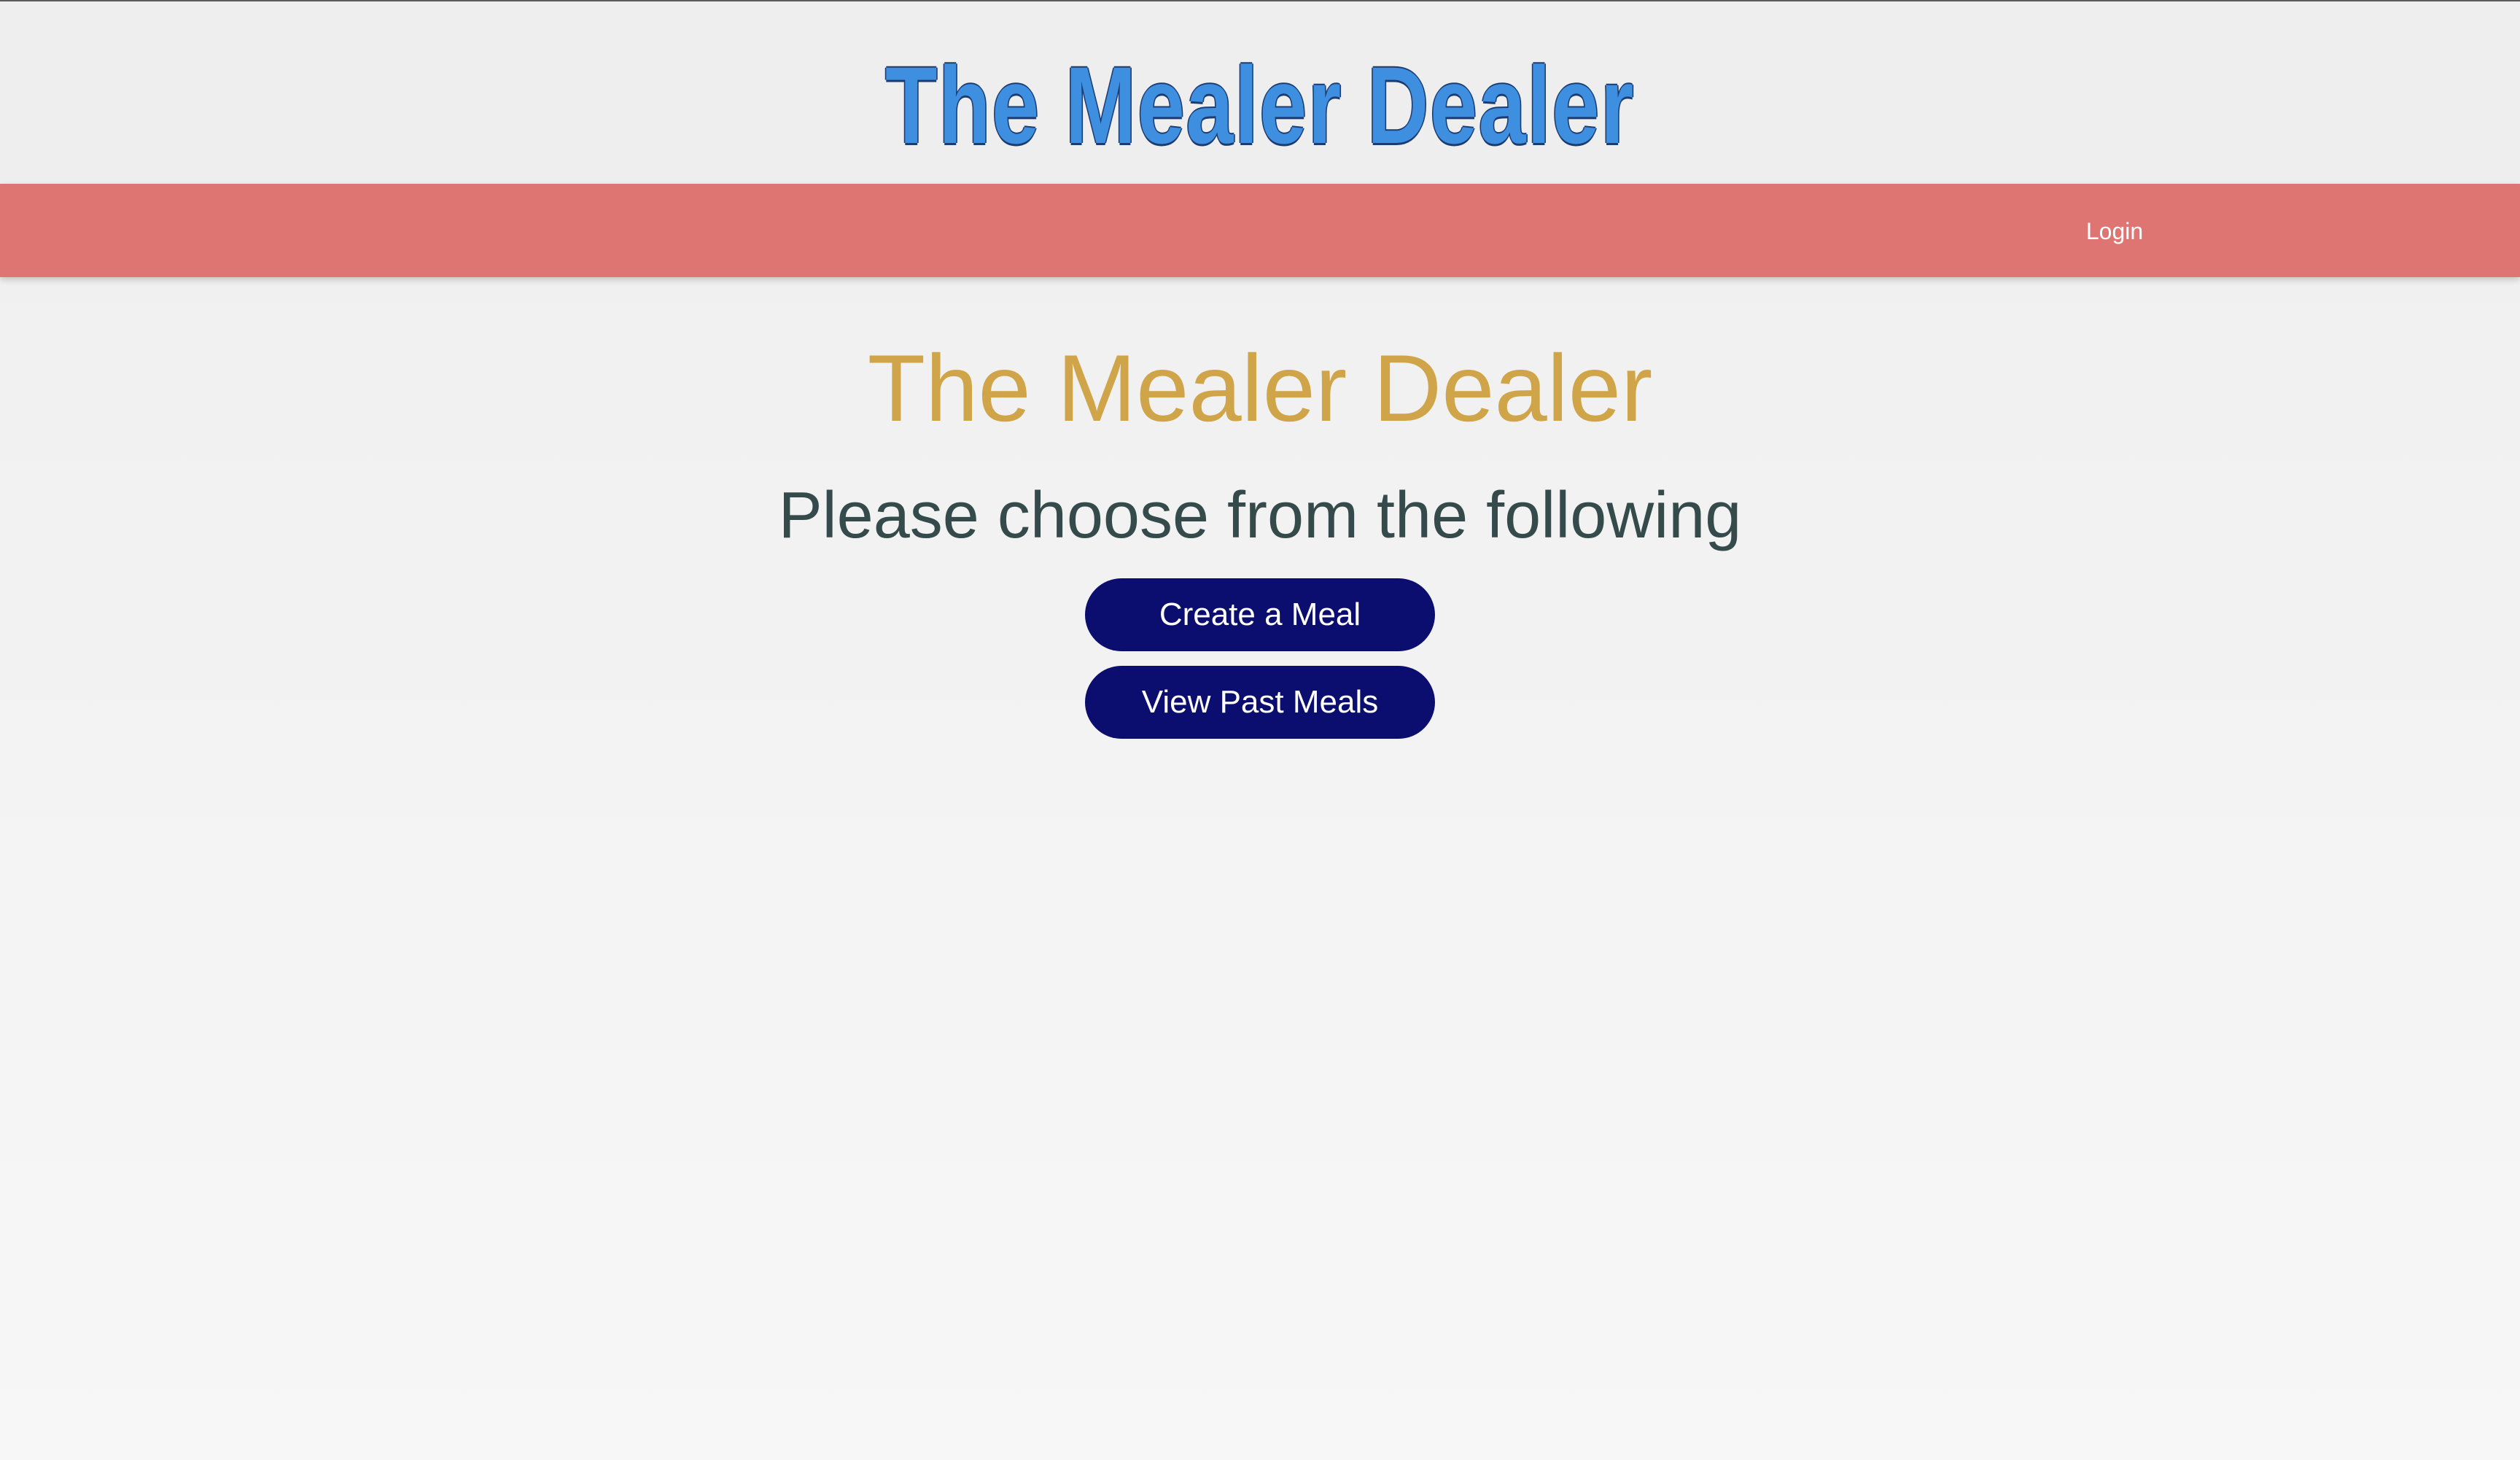 Image resolution: width=2520 pixels, height=1460 pixels. Describe the element at coordinates (1260, 230) in the screenshot. I see `navbar: Login` at that location.